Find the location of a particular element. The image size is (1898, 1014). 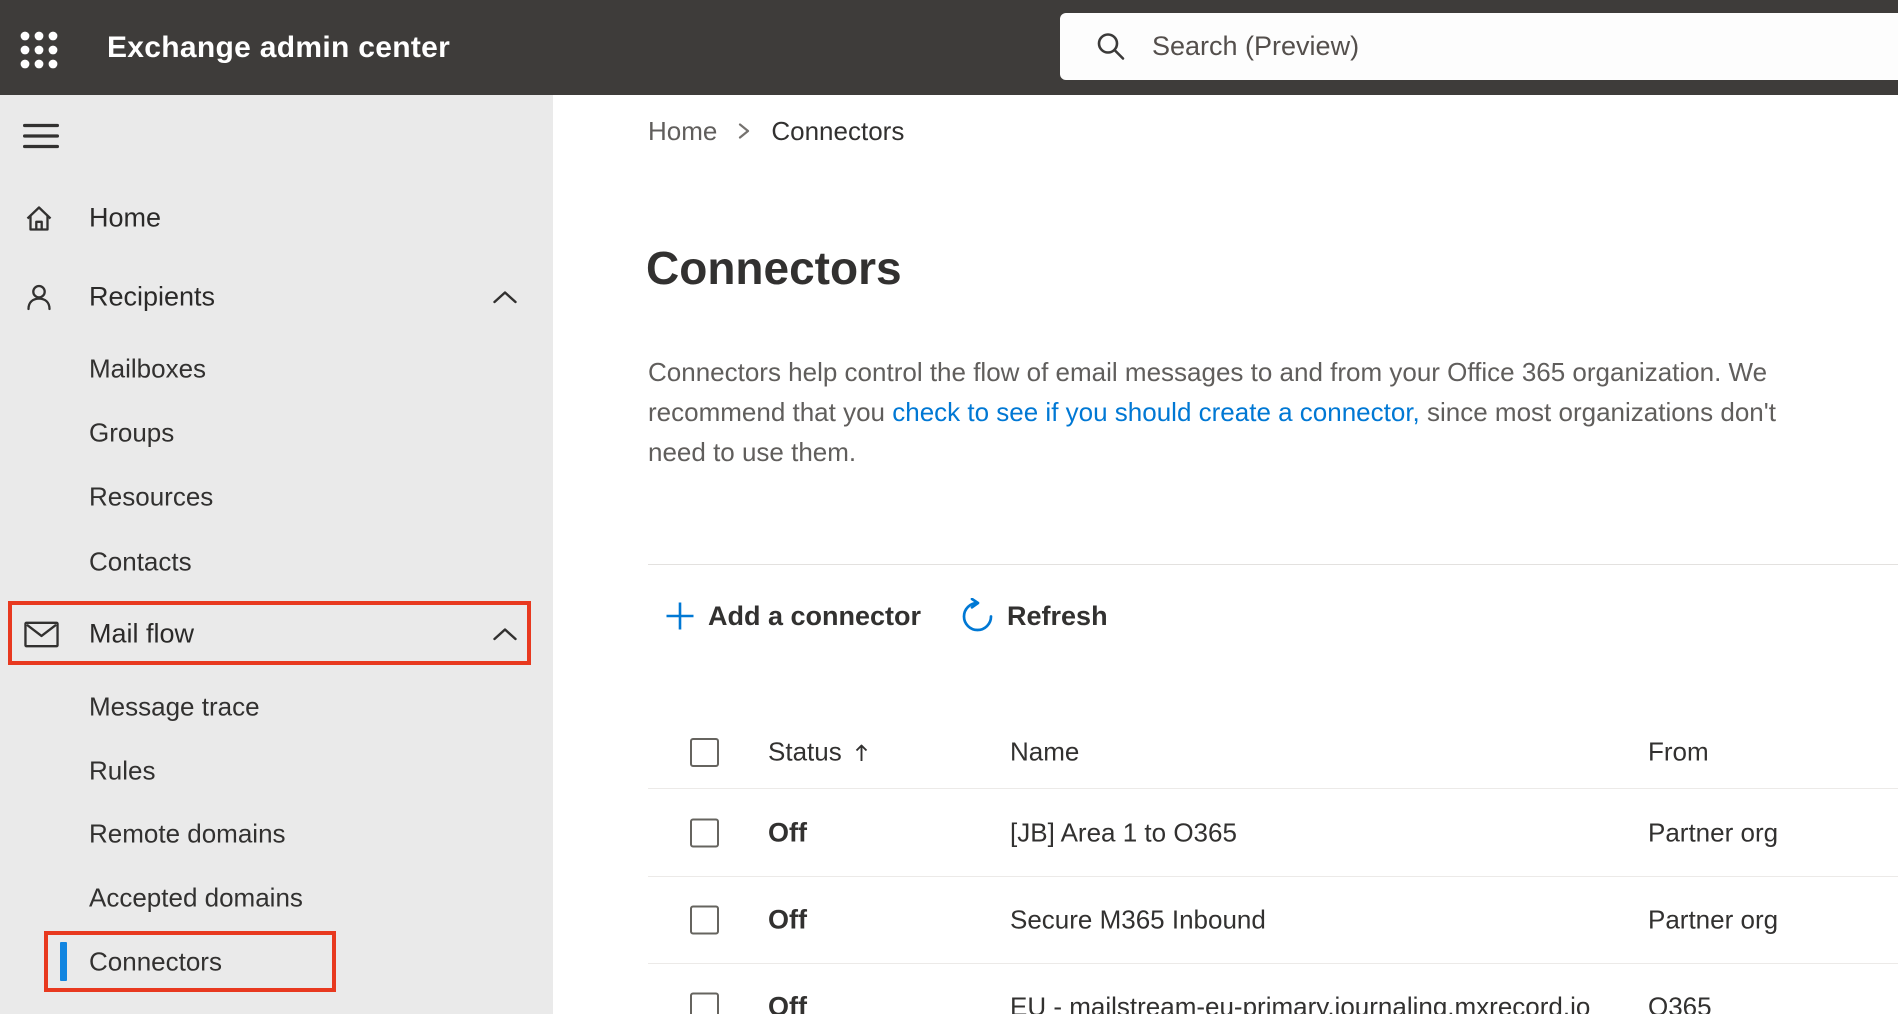

selected-item-indicator is located at coordinates (63, 961).